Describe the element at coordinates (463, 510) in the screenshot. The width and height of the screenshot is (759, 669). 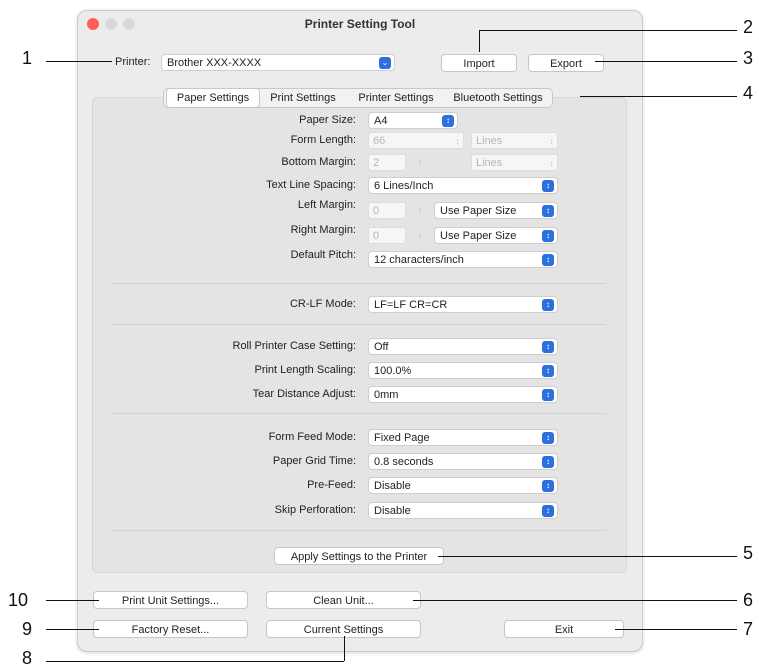
I see `skip-perforation-select: Disable ↕` at that location.